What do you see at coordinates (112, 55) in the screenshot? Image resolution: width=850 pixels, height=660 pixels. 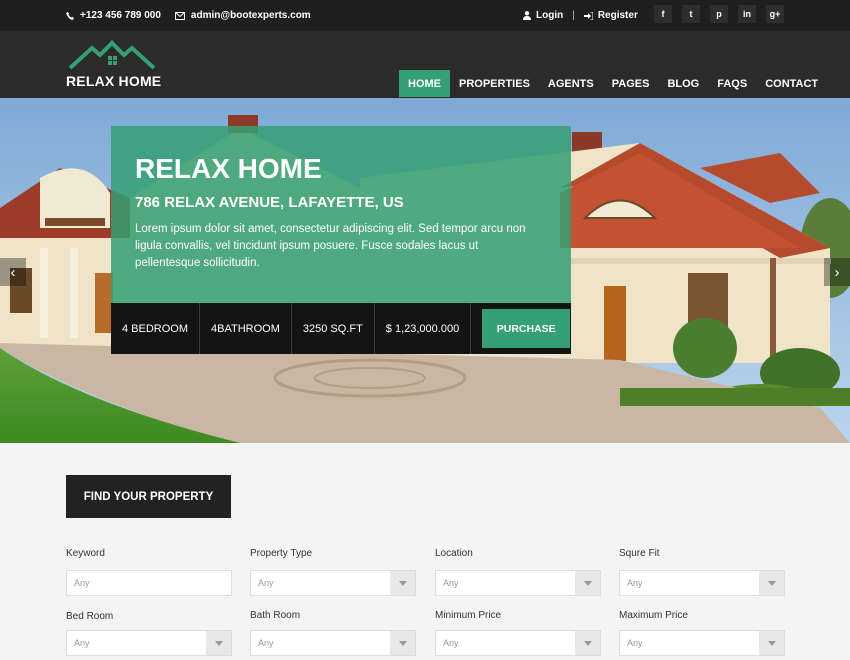 I see `house-roof-logo-icon` at bounding box center [112, 55].